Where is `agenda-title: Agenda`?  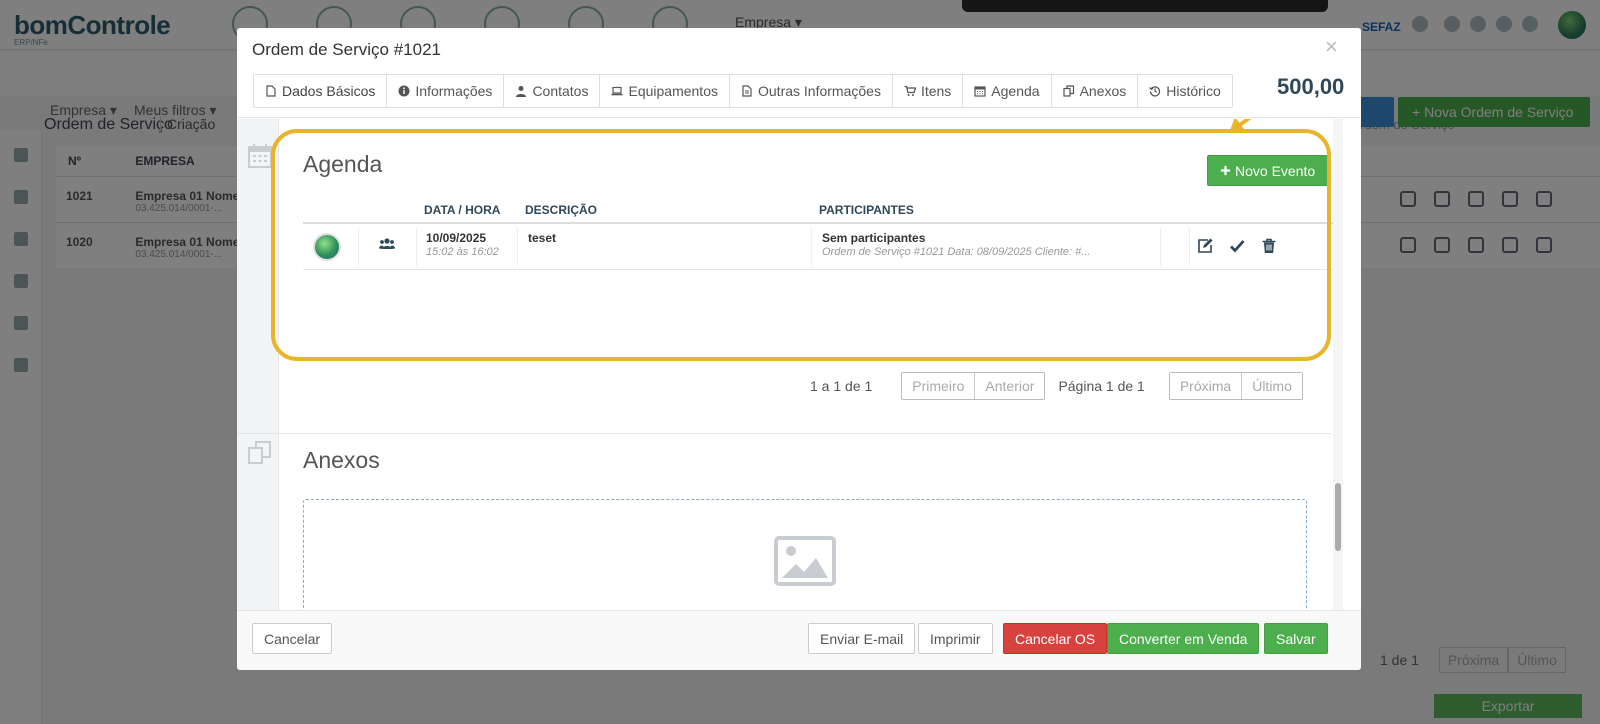 agenda-title: Agenda is located at coordinates (343, 164).